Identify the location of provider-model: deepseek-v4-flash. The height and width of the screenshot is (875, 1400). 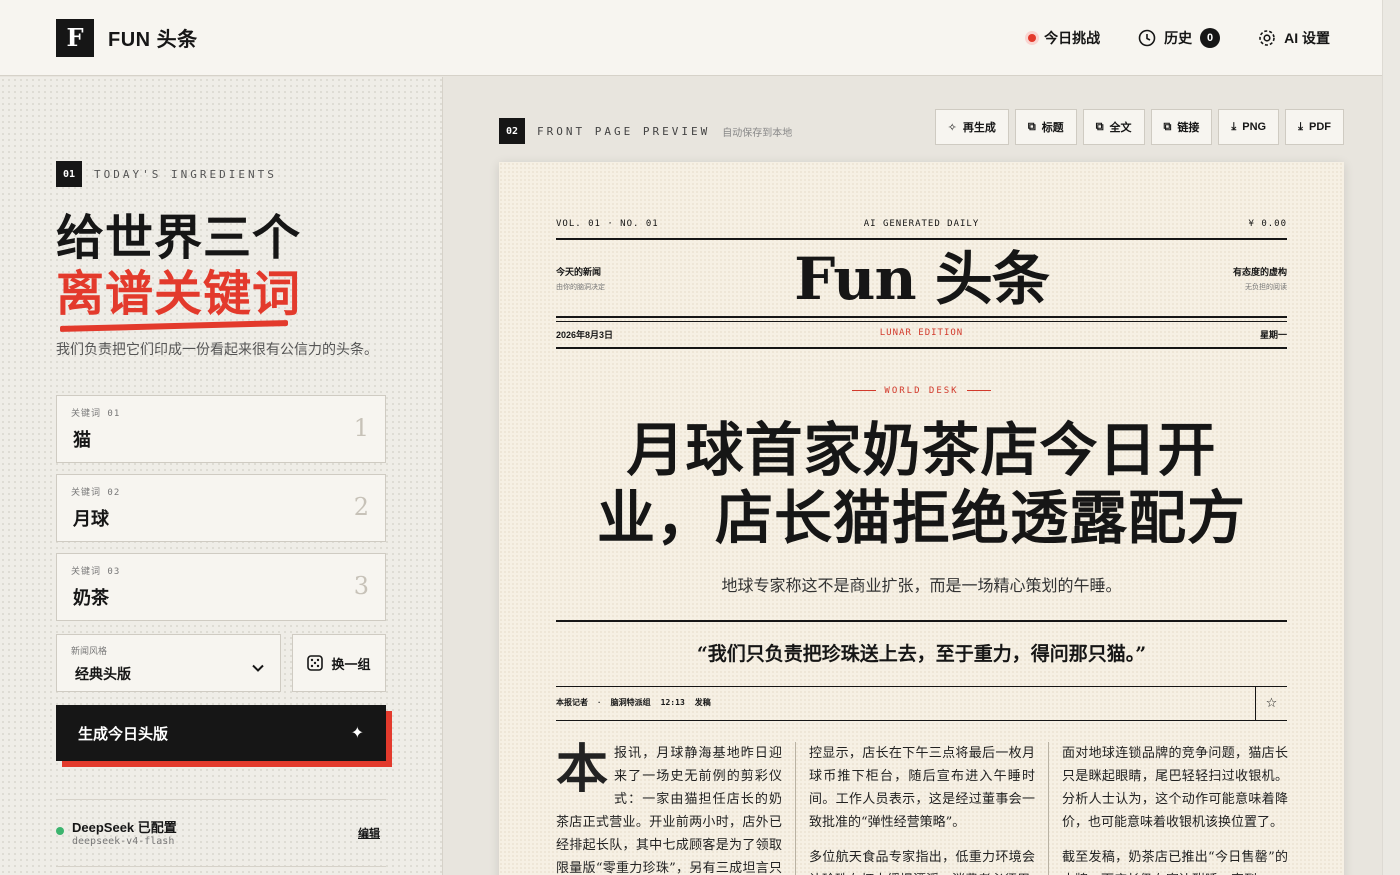
(123, 841).